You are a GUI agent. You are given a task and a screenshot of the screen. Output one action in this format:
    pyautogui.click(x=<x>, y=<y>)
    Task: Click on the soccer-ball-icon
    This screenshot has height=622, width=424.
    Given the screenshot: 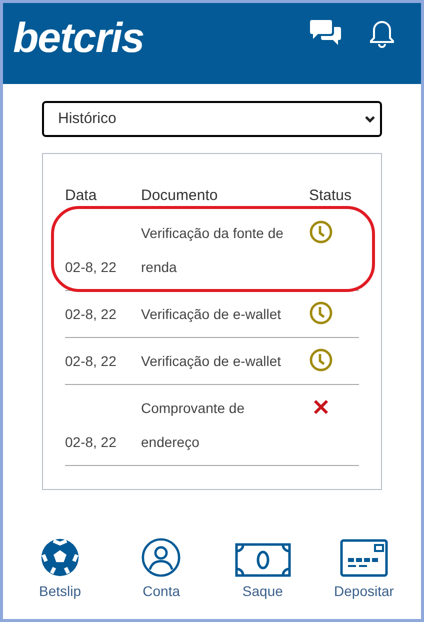 What is the action you would take?
    pyautogui.click(x=60, y=557)
    